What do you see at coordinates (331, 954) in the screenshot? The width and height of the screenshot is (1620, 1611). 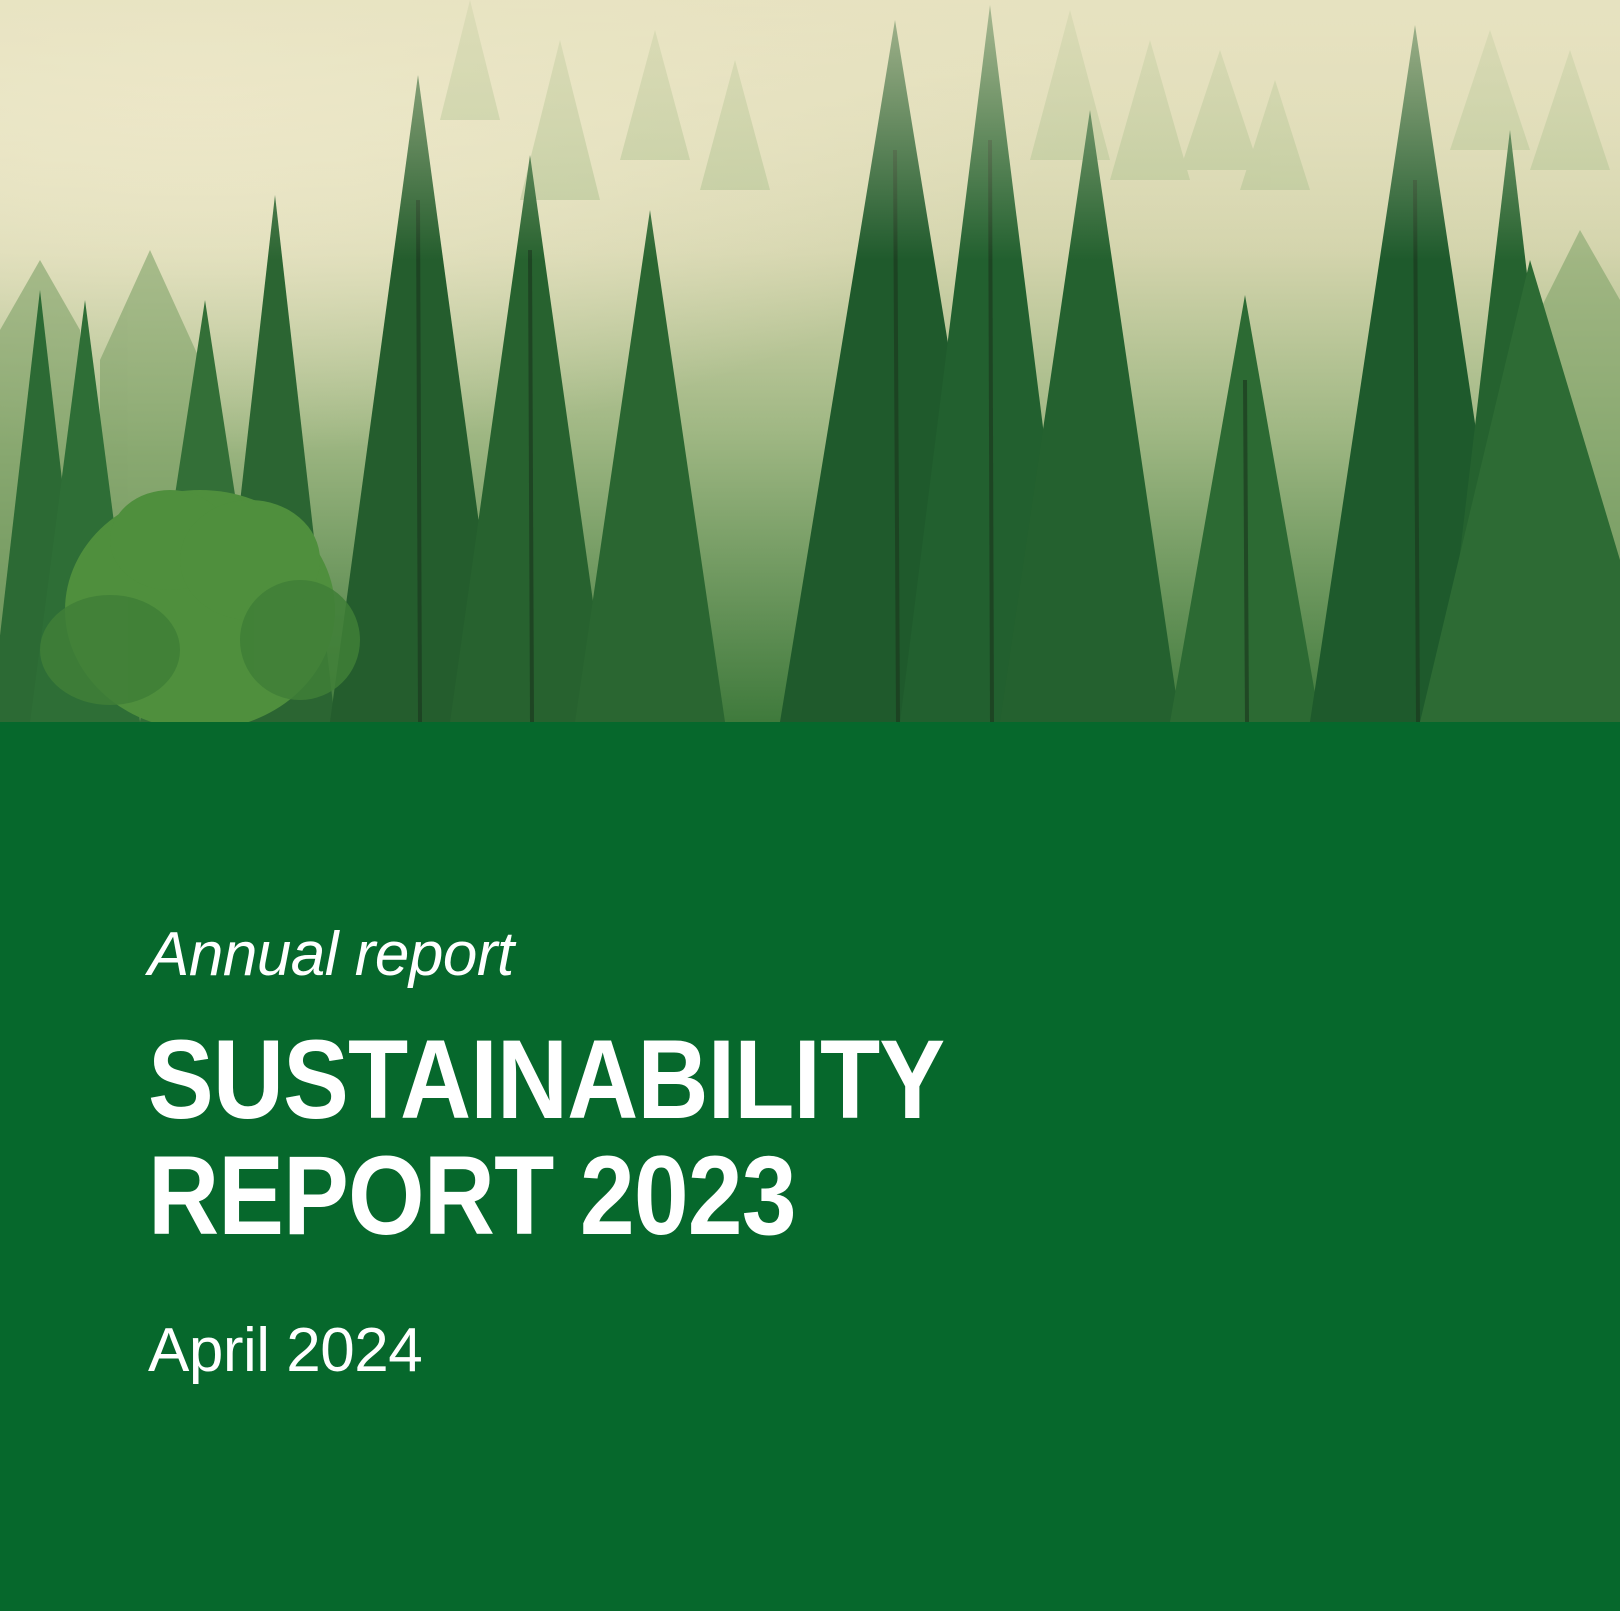 I see `report-subtitle: Annual report` at bounding box center [331, 954].